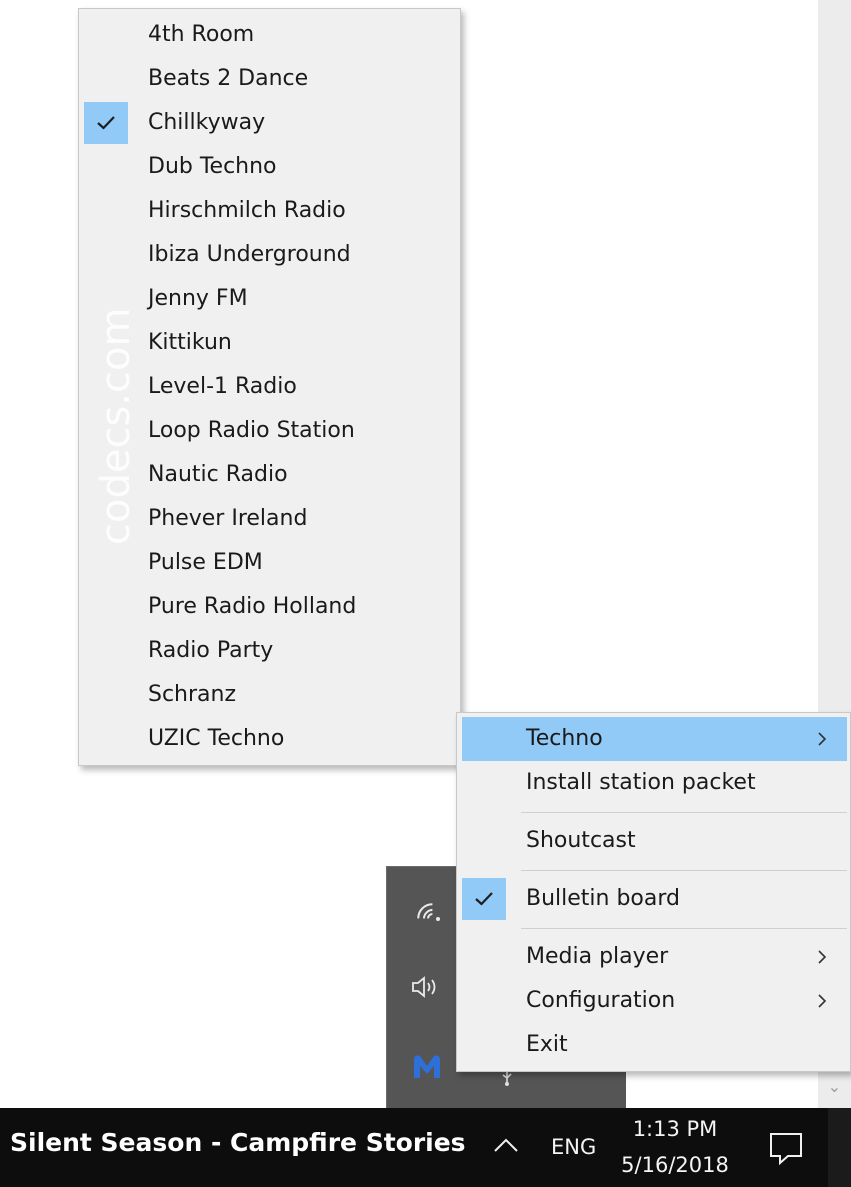 This screenshot has width=851, height=1187. Describe the element at coordinates (564, 738) in the screenshot. I see `menu-item-label: Techno` at that location.